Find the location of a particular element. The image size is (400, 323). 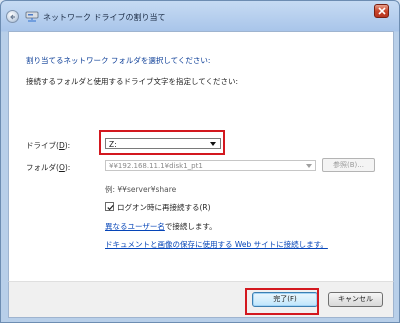

back-arrow-icon is located at coordinates (12, 16).